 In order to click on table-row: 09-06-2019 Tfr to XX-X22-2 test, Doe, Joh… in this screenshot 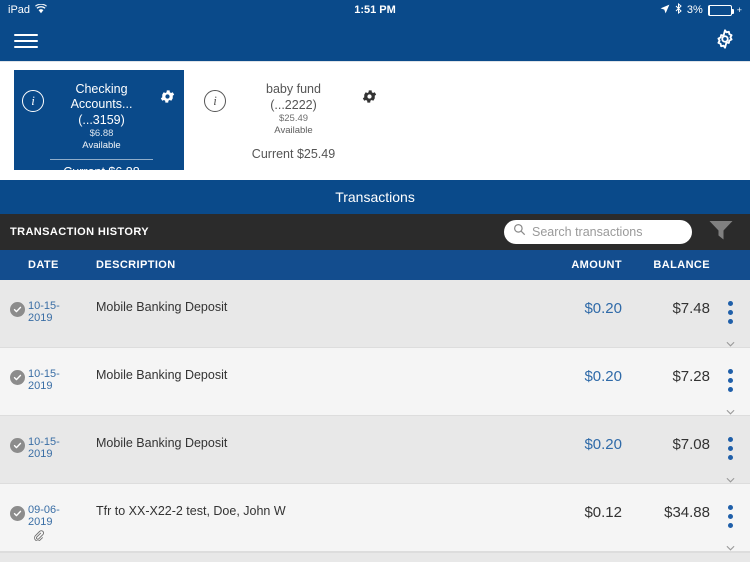, I will do `click(375, 518)`.